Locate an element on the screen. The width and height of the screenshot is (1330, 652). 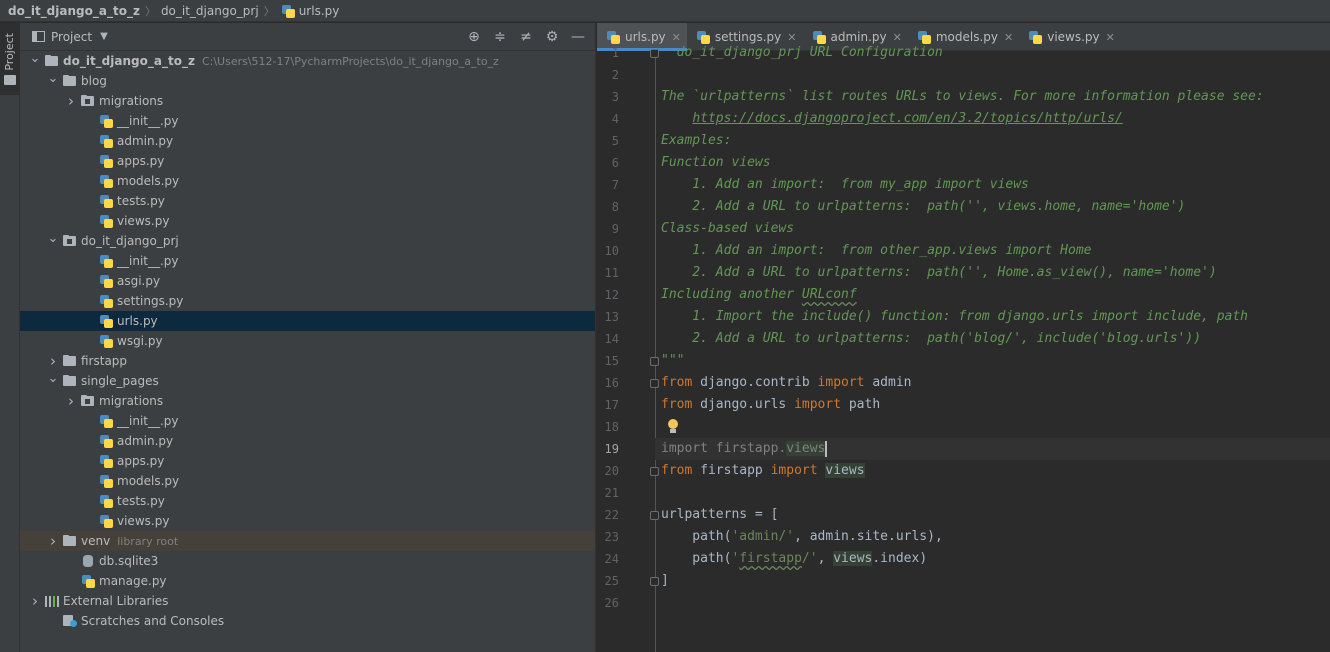
tree-item-label: manage.py is located at coordinates (133, 581).